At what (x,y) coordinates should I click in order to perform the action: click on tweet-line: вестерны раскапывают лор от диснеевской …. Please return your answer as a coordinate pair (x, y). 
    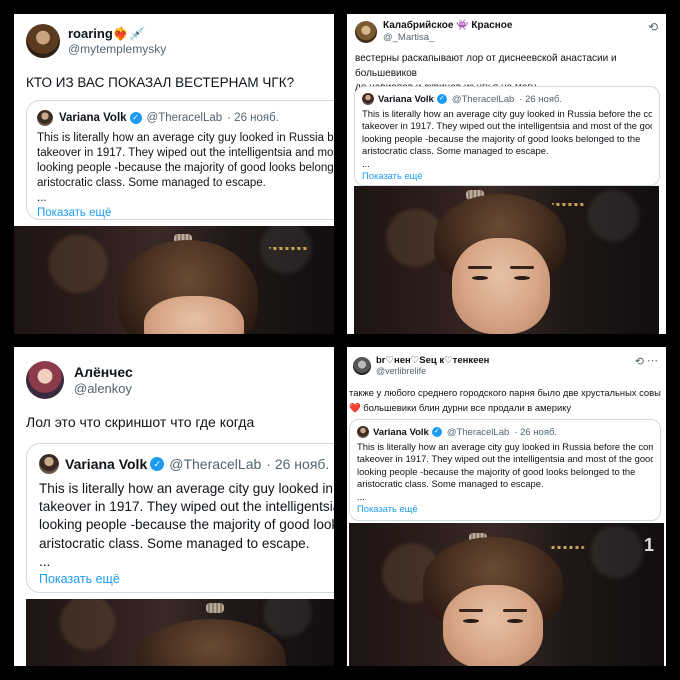
    Looking at the image, I should click on (486, 66).